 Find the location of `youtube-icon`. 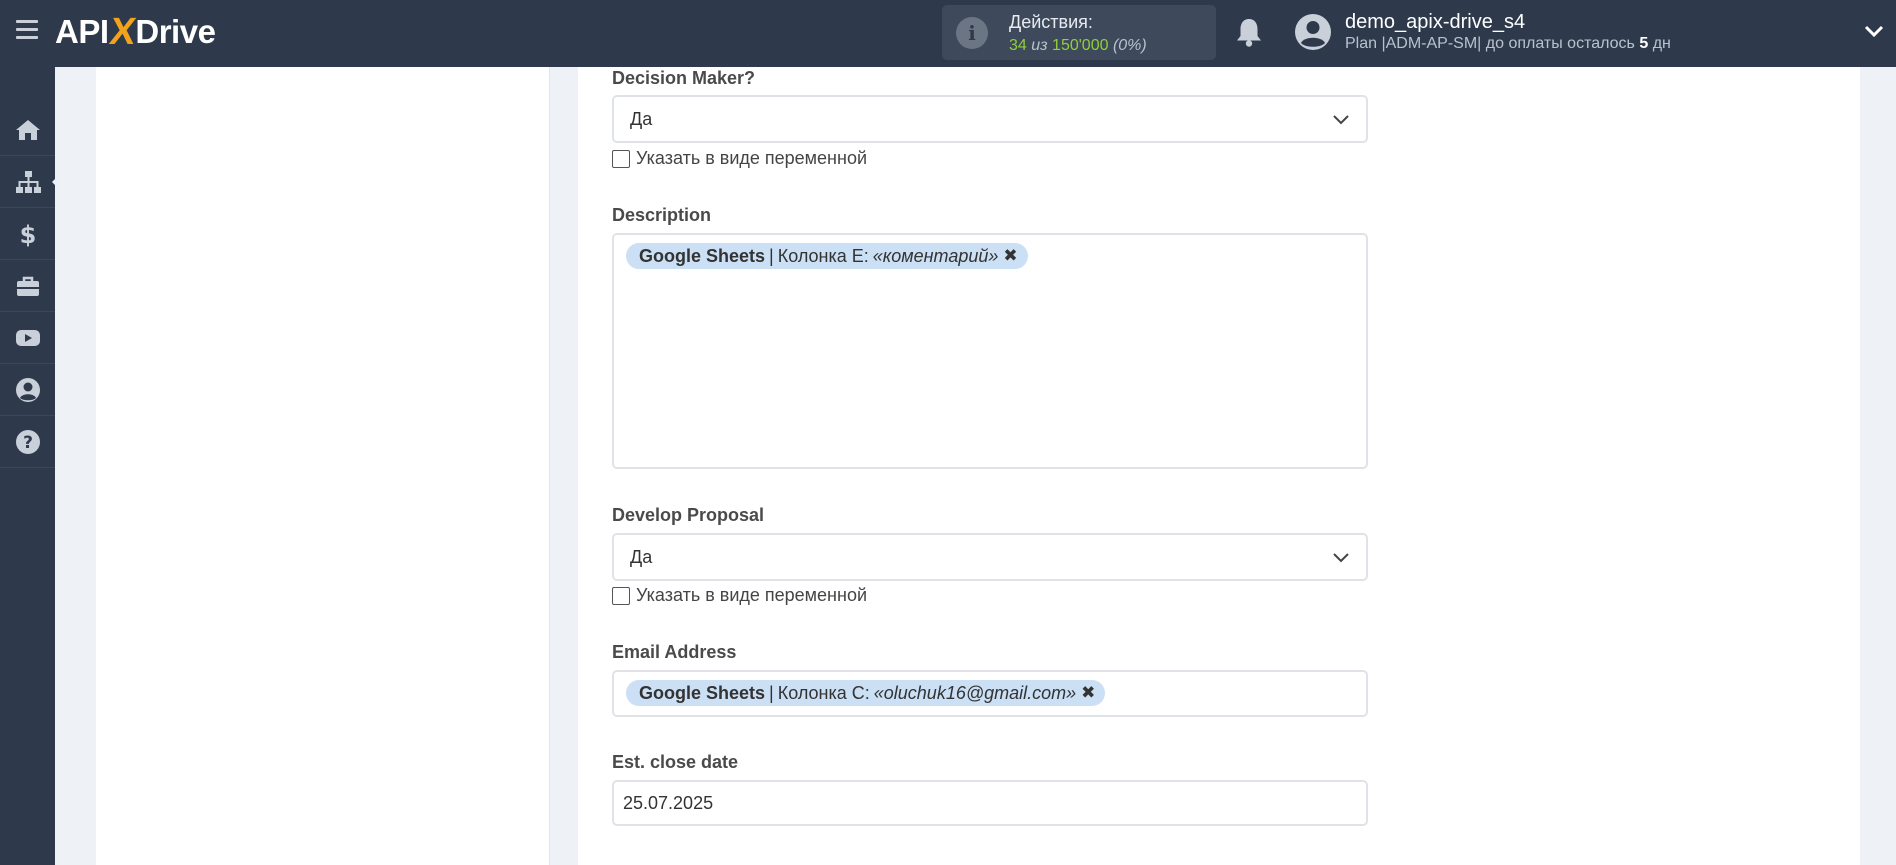

youtube-icon is located at coordinates (27, 337).